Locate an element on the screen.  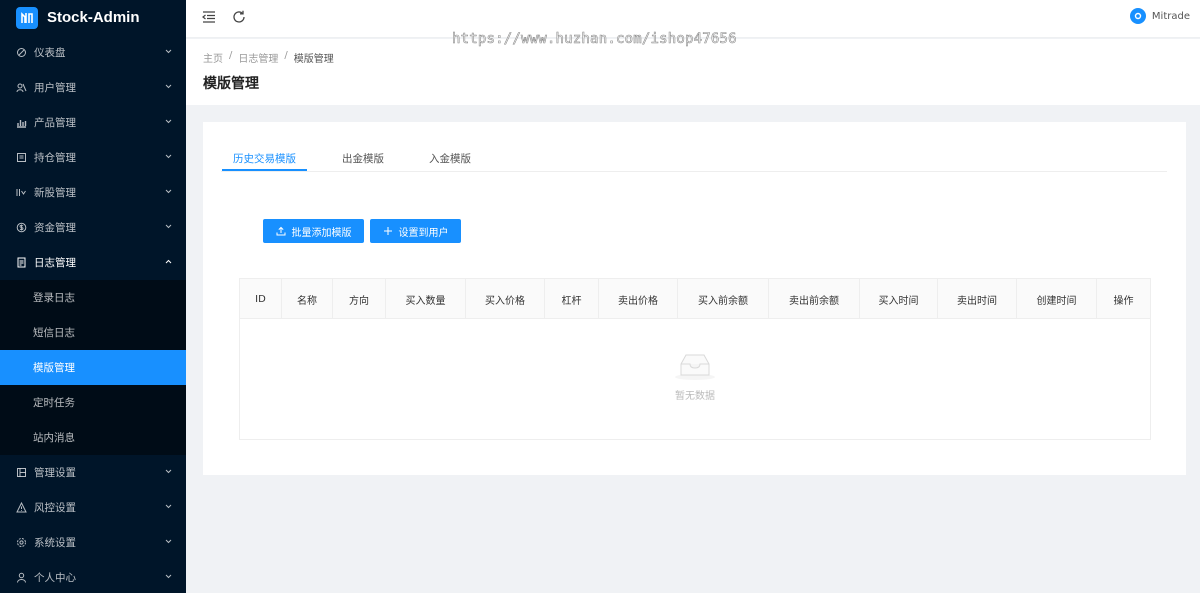
sidebar-item-ipo: 新股管理 is located at coordinates (93, 192).